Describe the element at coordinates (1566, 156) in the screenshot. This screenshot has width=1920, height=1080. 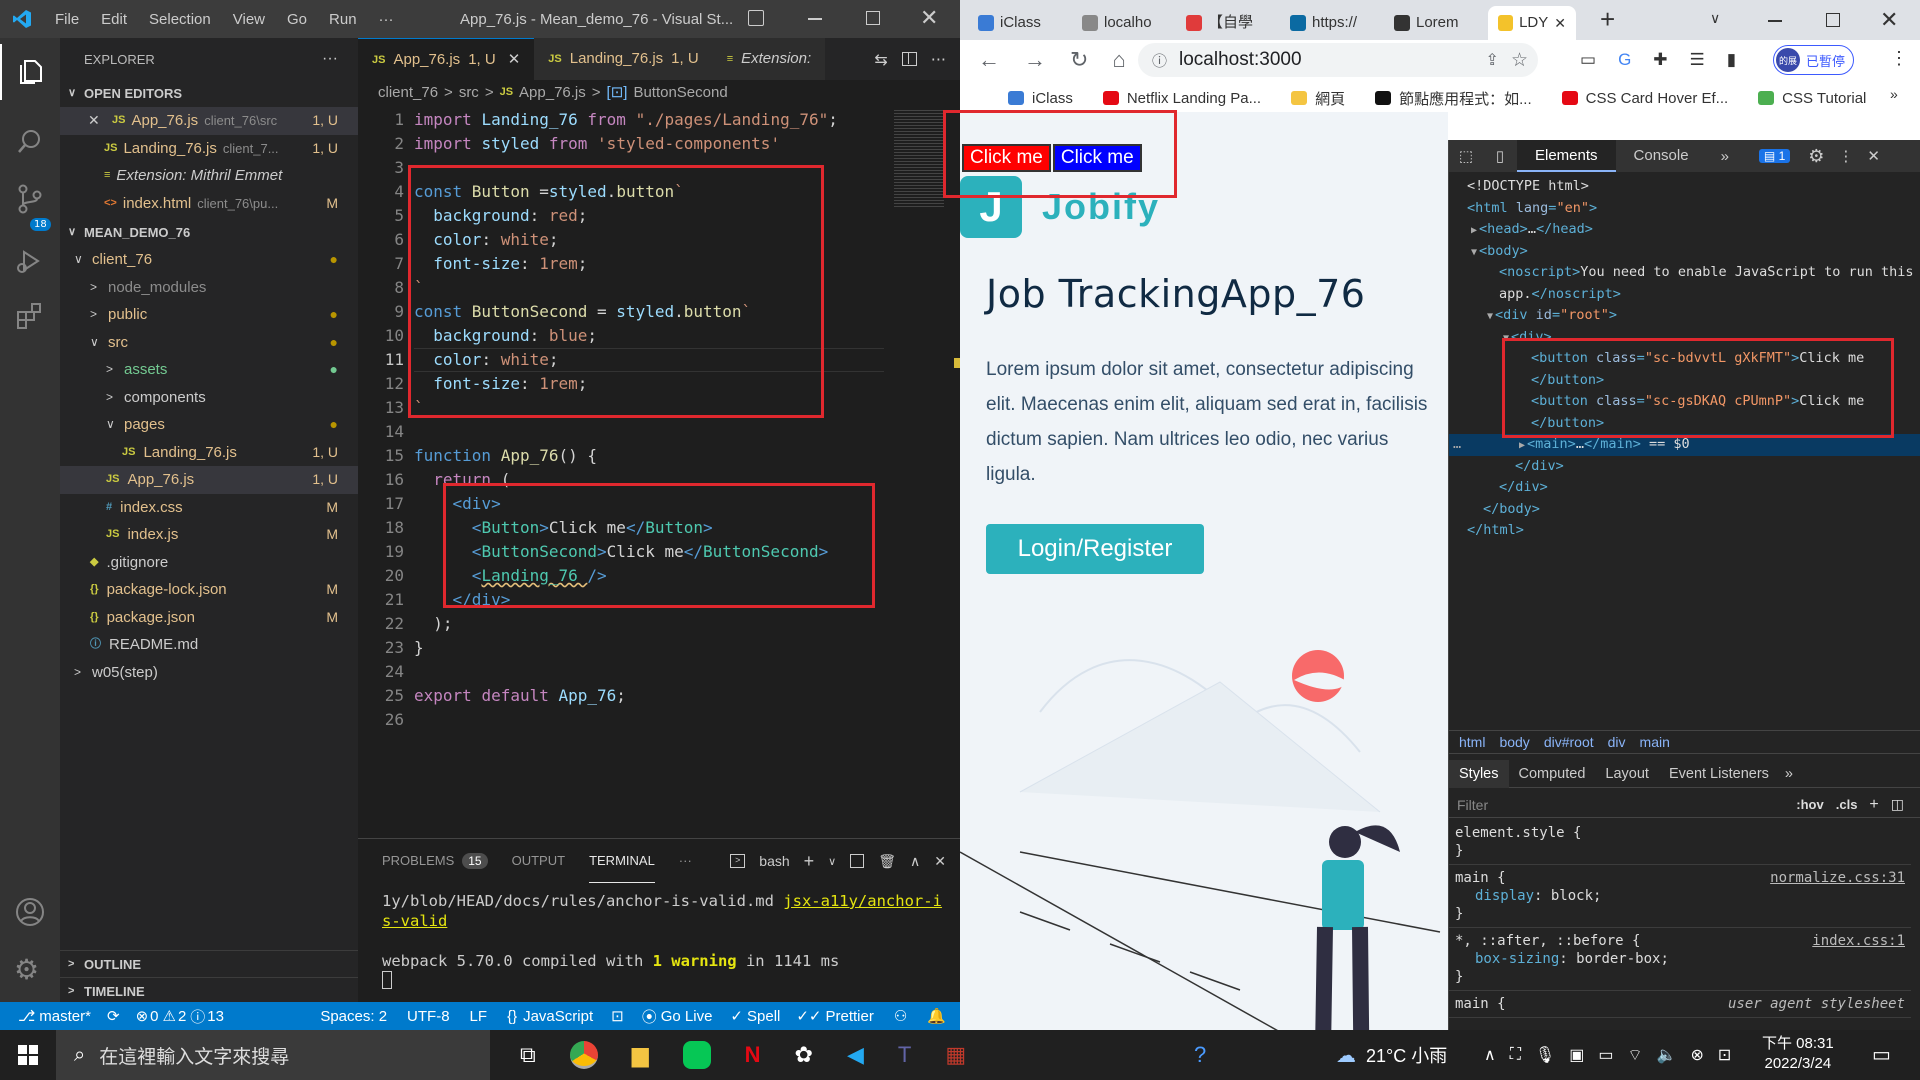
I see `devtools-tab: Elements` at that location.